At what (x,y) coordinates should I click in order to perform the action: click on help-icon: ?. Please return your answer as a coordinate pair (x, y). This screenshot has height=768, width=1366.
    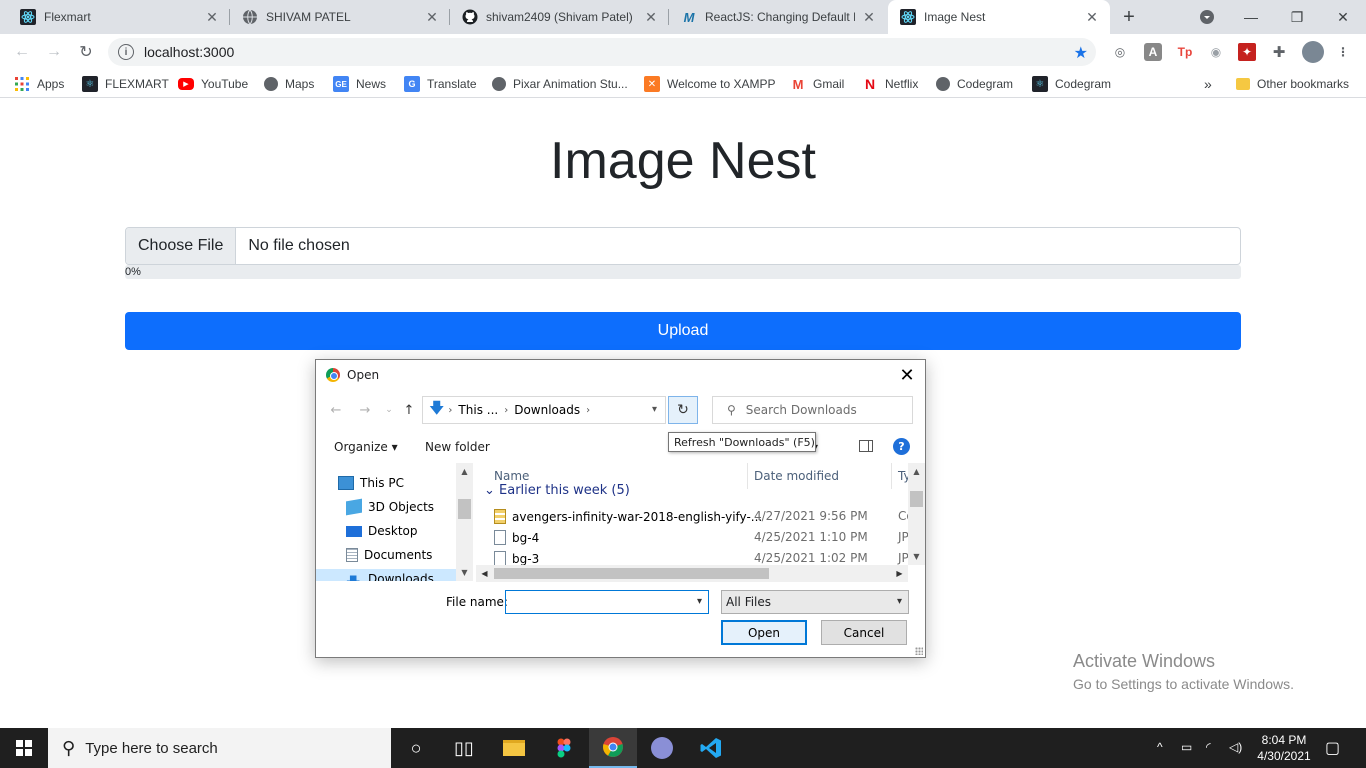
    Looking at the image, I should click on (901, 446).